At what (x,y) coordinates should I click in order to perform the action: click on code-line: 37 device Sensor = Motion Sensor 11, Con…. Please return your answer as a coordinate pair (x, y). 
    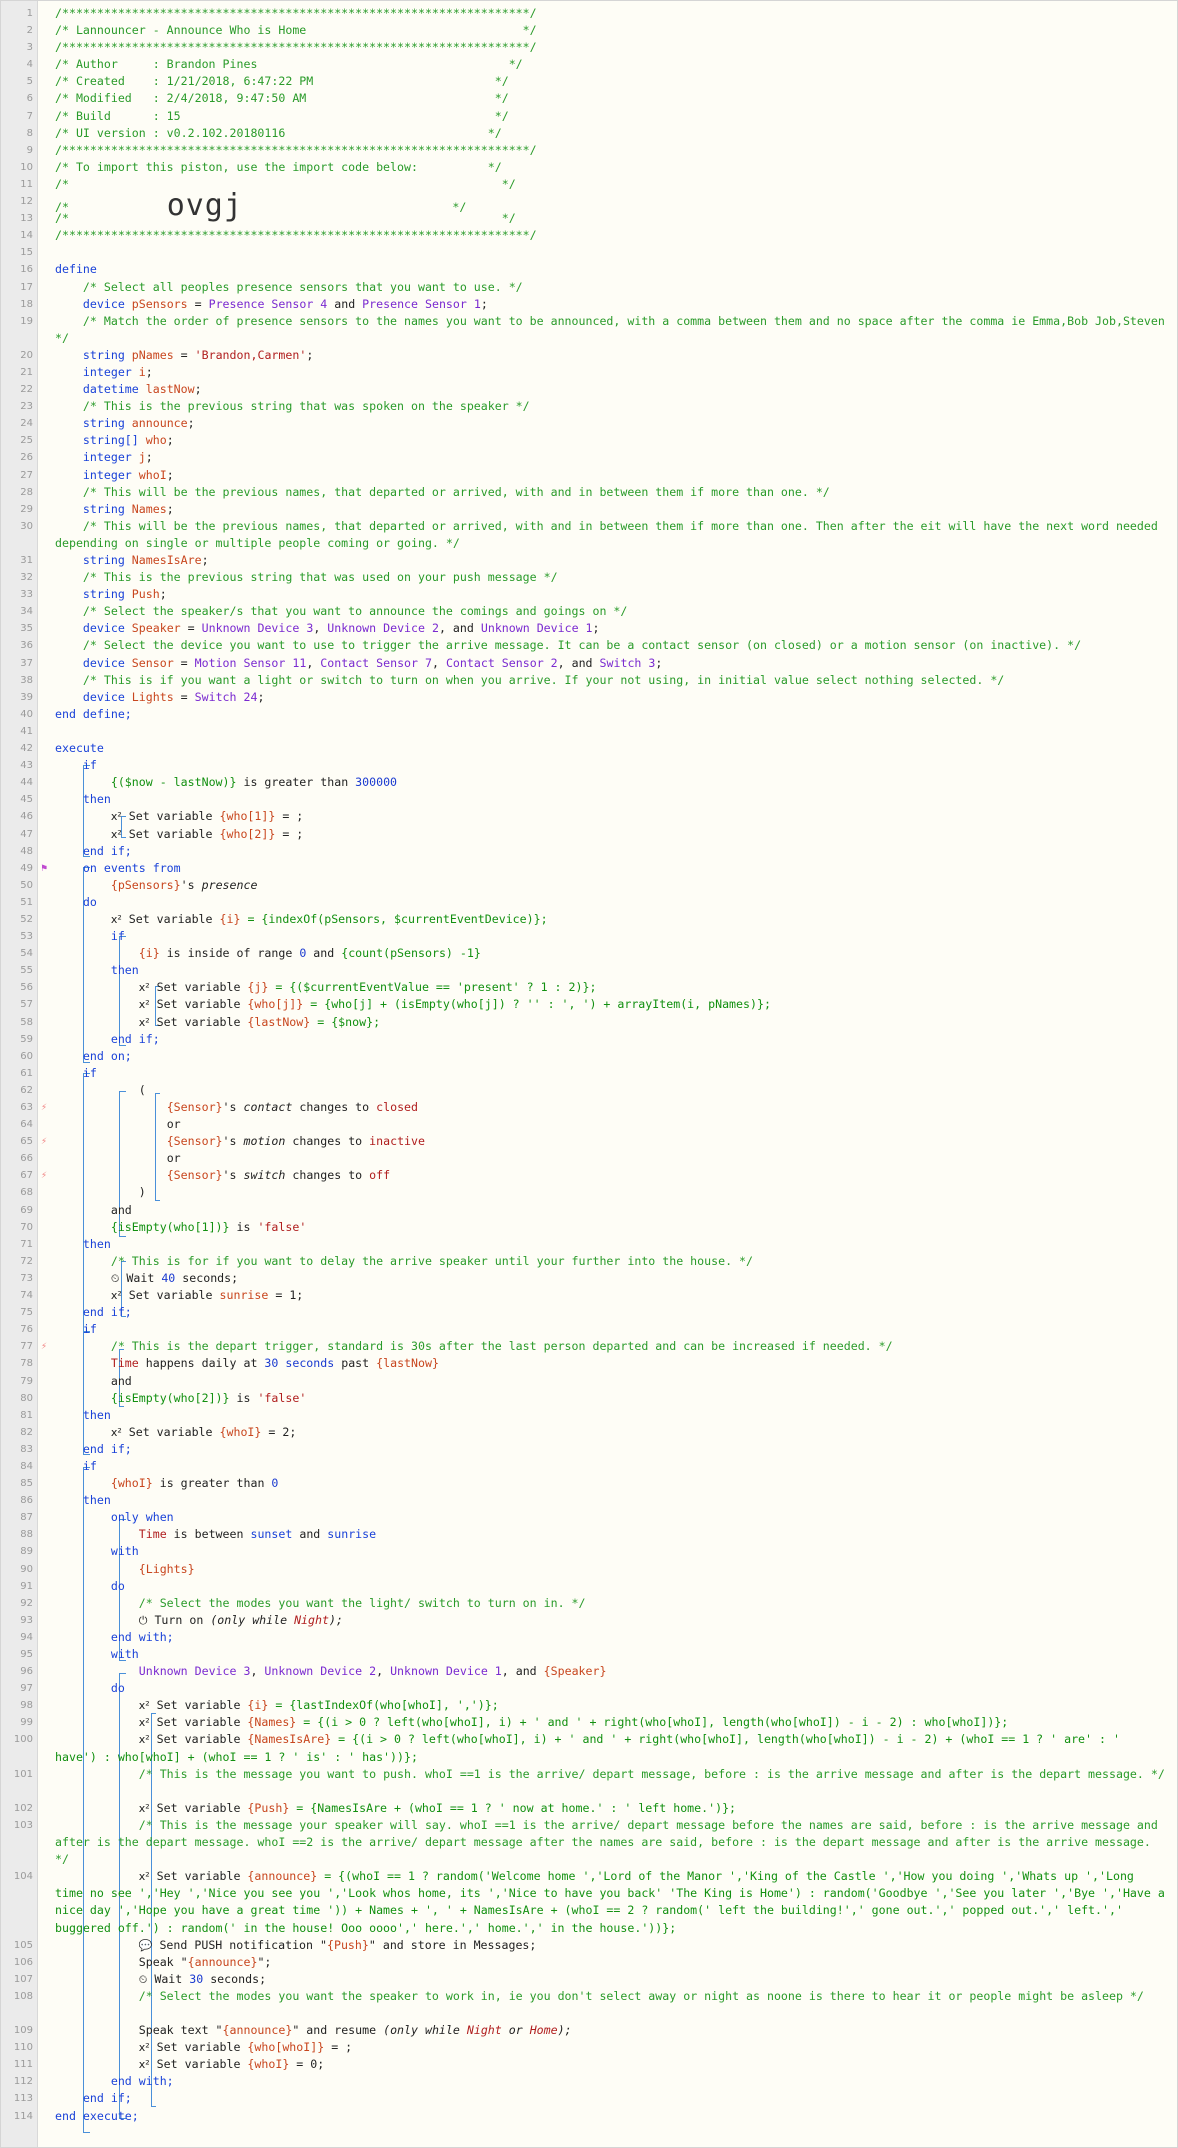
    Looking at the image, I should click on (341, 662).